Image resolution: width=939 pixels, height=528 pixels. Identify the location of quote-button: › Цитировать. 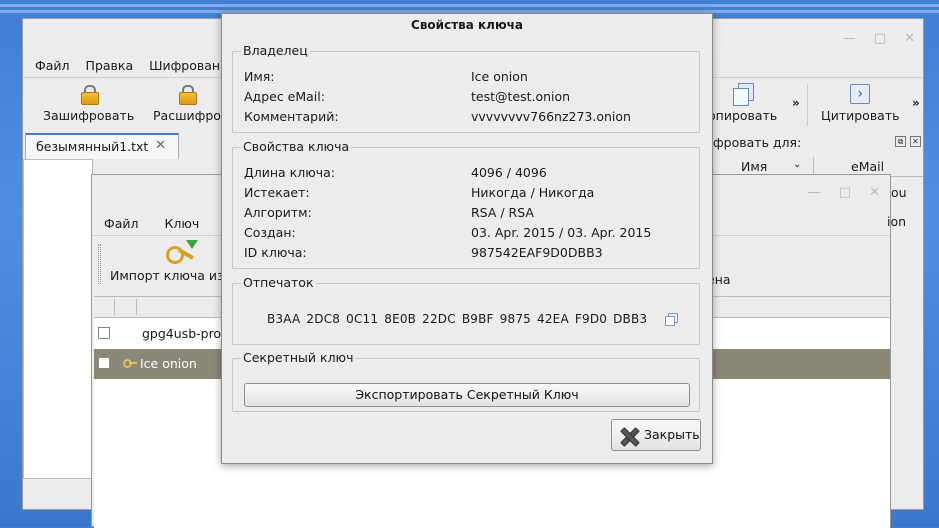
(860, 102).